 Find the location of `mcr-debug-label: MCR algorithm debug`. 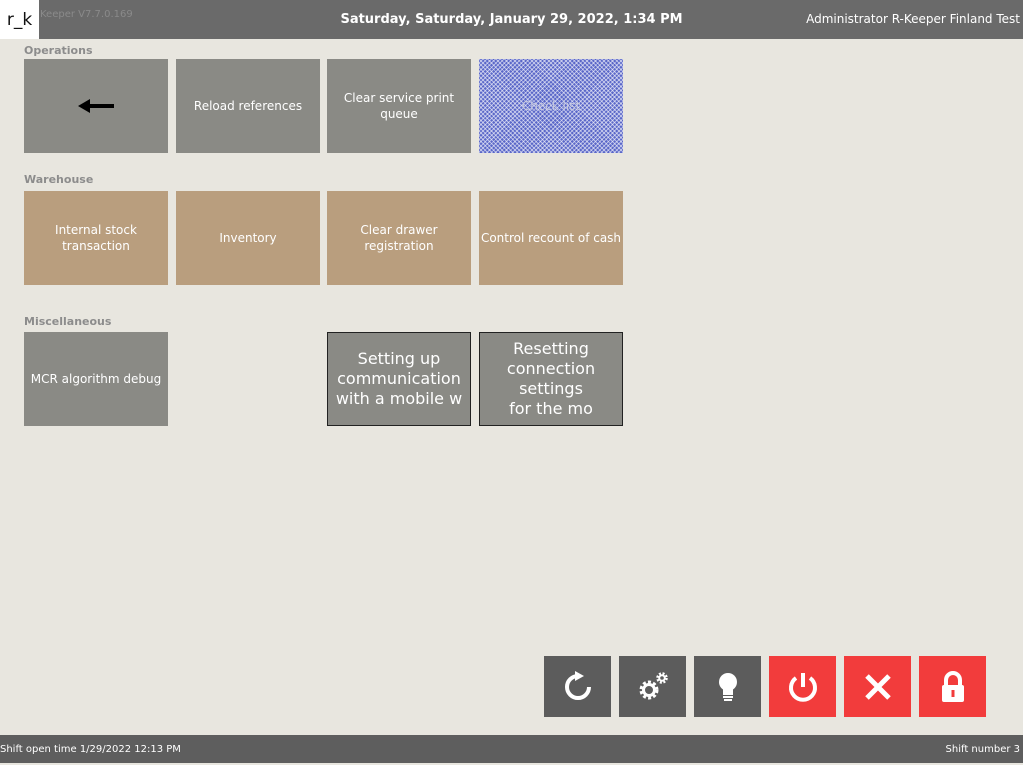

mcr-debug-label: MCR algorithm debug is located at coordinates (96, 379).